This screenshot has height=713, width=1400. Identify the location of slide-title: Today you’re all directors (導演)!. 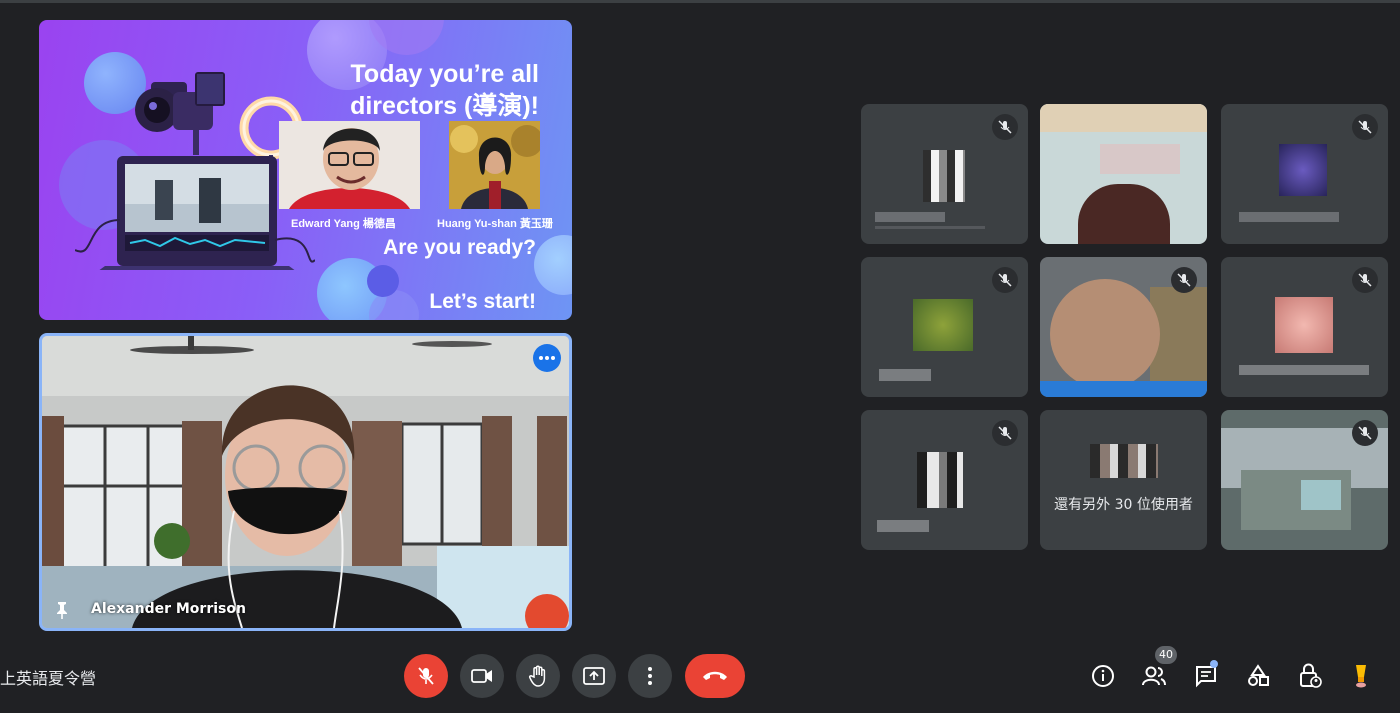
(444, 90).